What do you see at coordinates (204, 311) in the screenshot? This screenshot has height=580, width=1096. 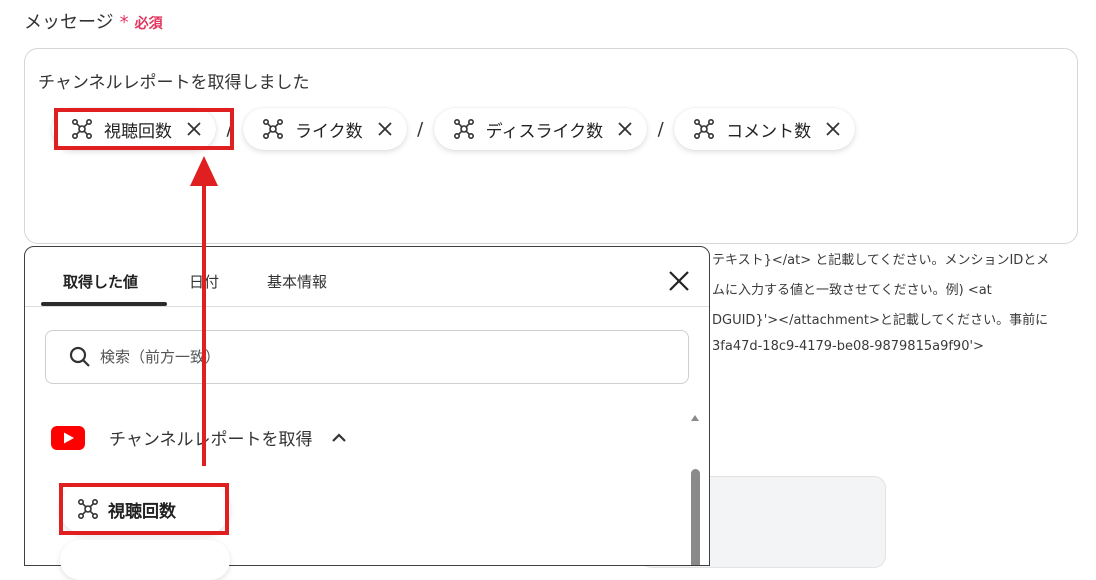 I see `annotation-arrow` at bounding box center [204, 311].